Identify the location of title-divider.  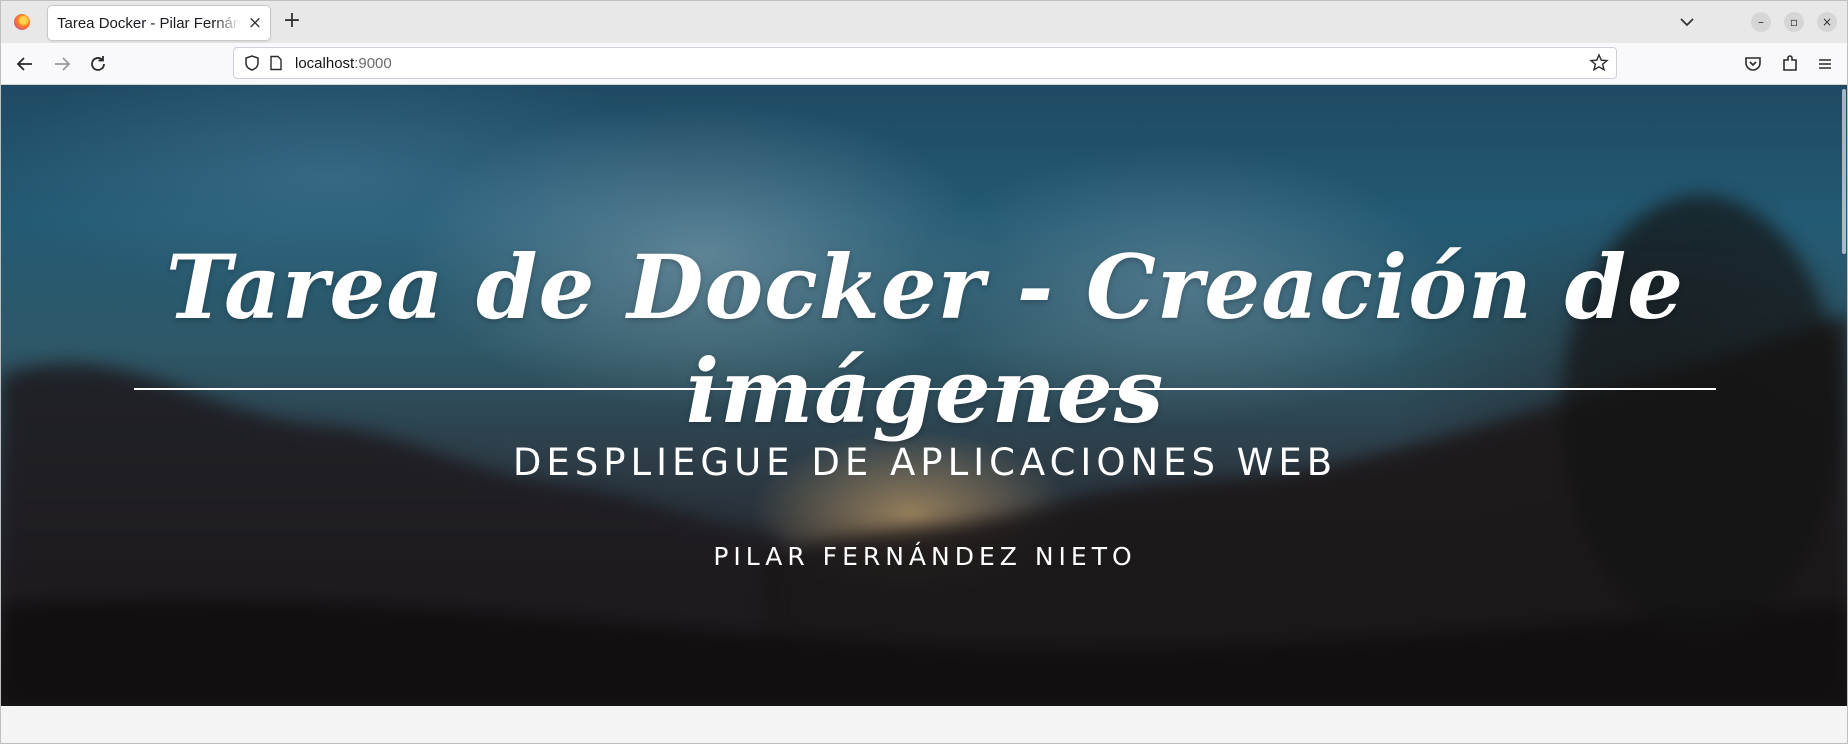
(925, 389).